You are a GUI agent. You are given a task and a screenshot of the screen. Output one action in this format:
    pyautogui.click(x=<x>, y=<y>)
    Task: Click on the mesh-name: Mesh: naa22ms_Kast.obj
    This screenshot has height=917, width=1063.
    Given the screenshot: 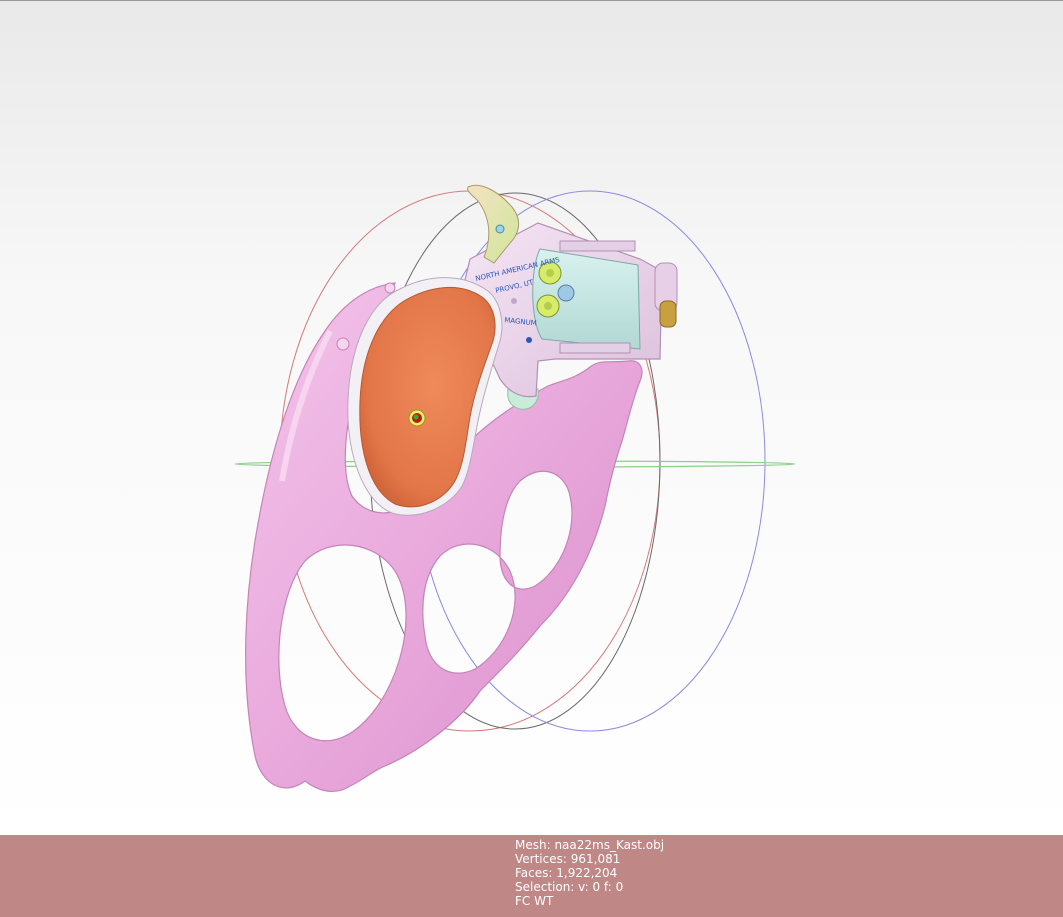 What is the action you would take?
    pyautogui.click(x=590, y=845)
    